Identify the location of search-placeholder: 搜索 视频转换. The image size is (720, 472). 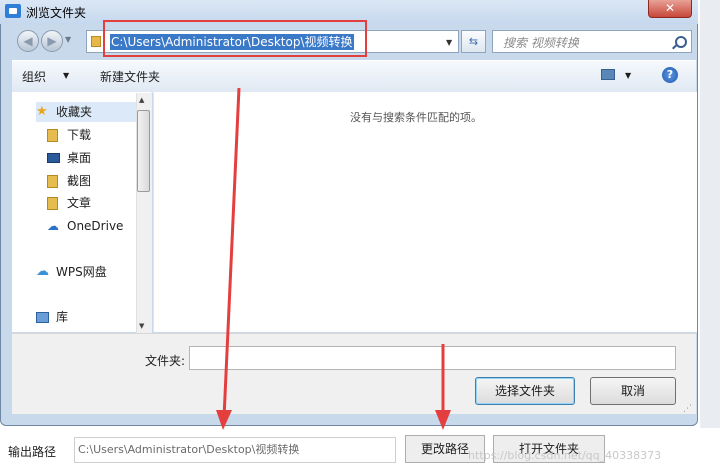
(541, 43).